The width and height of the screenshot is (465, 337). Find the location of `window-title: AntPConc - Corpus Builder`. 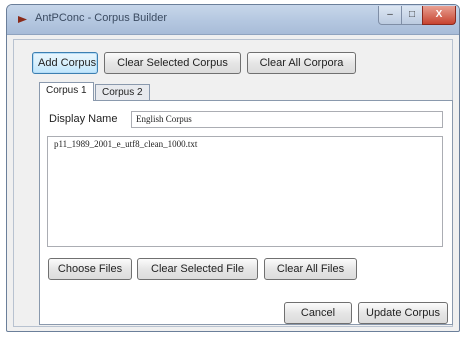

window-title: AntPConc - Corpus Builder is located at coordinates (101, 18).